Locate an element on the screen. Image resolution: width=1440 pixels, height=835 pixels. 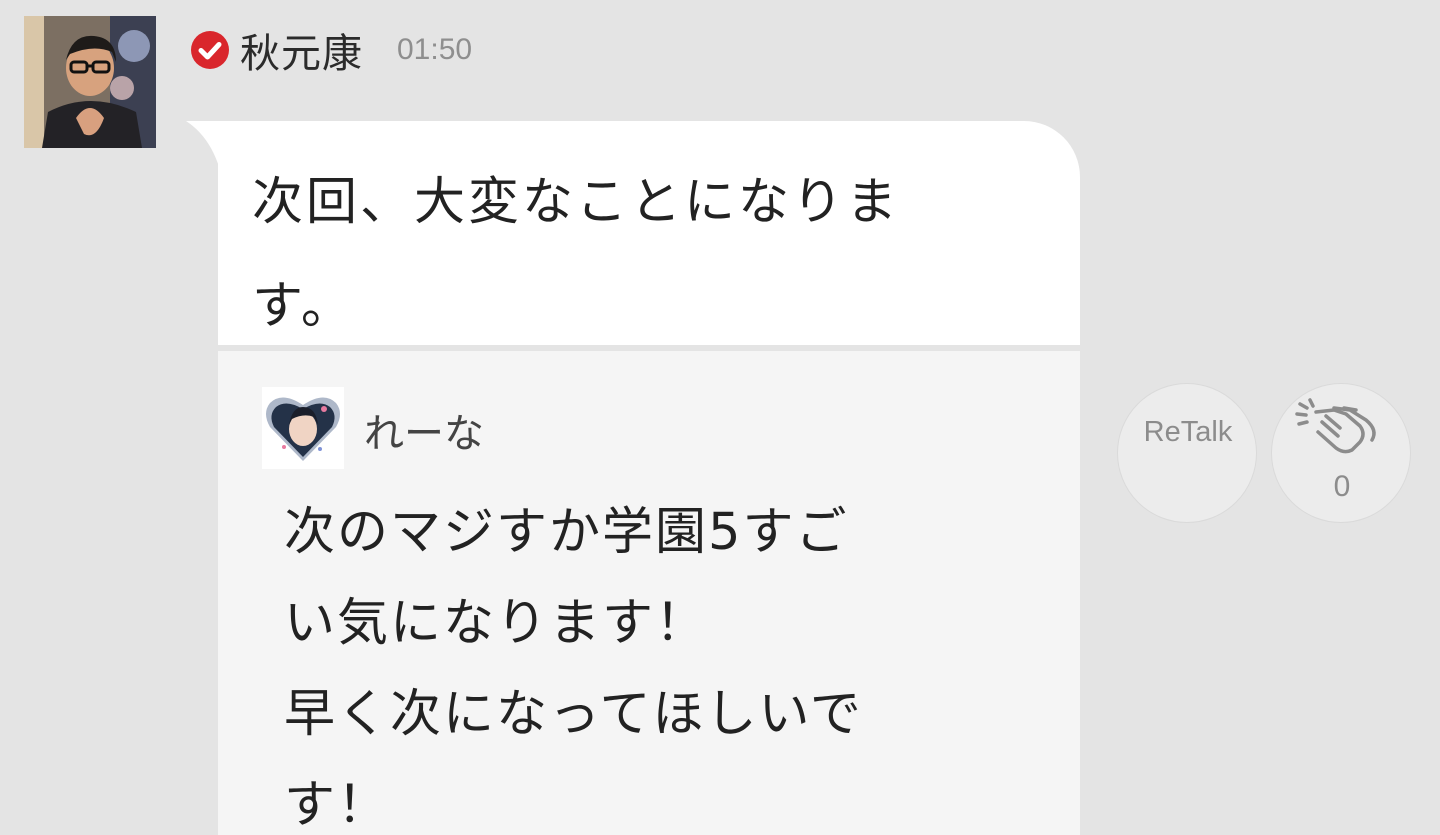
quoted-user-avatar is located at coordinates (303, 428).